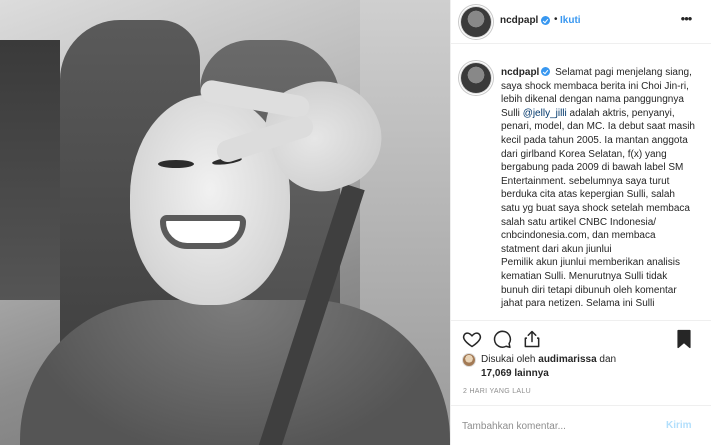  I want to click on add-comment-form: Kirim, so click(581, 425).